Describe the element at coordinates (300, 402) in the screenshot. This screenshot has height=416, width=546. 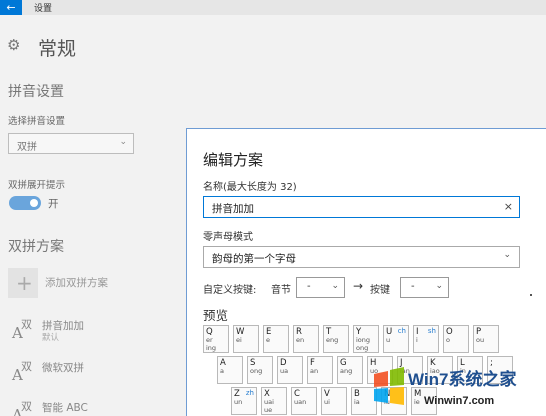
I see `key-final: uan` at that location.